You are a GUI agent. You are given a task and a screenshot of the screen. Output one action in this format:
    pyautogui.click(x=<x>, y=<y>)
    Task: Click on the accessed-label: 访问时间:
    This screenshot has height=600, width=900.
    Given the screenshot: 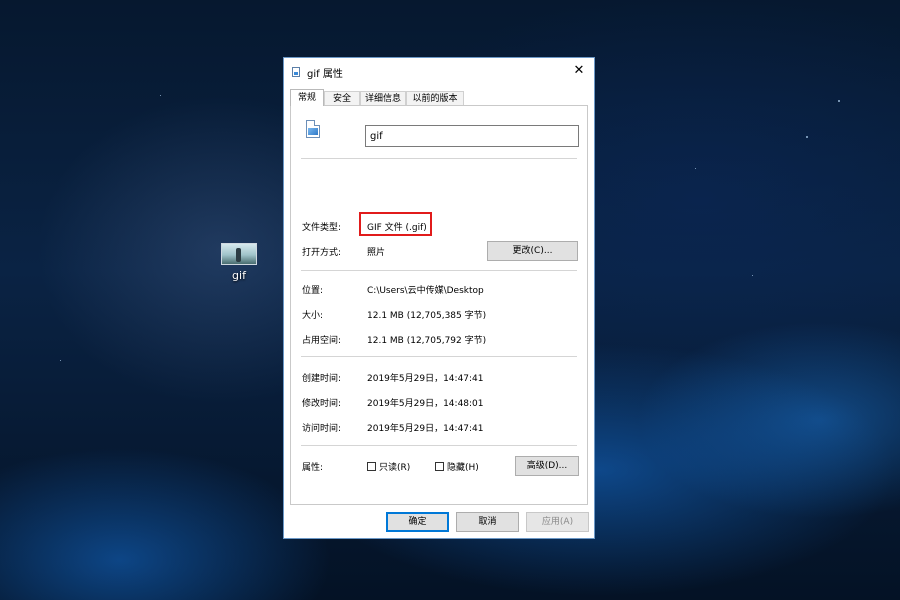 What is the action you would take?
    pyautogui.click(x=322, y=429)
    